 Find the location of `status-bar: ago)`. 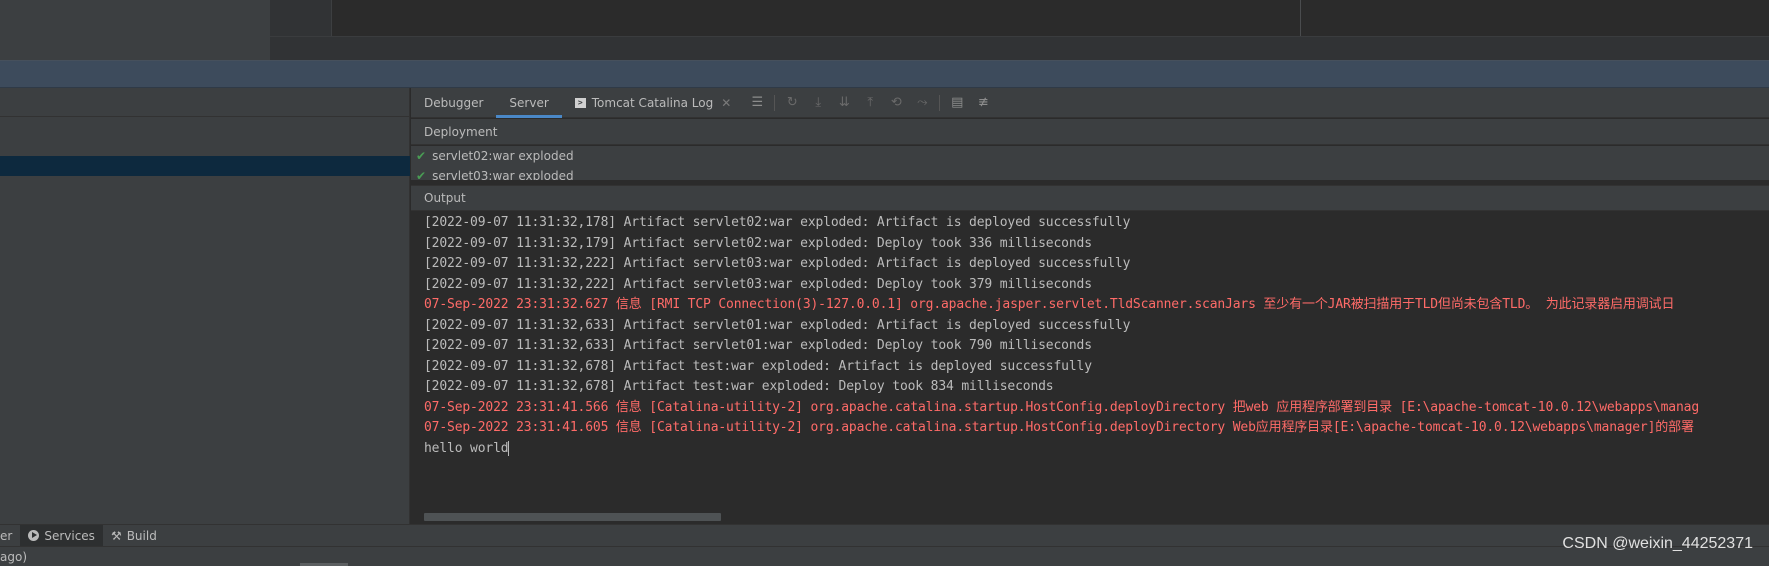

status-bar: ago) is located at coordinates (884, 556).